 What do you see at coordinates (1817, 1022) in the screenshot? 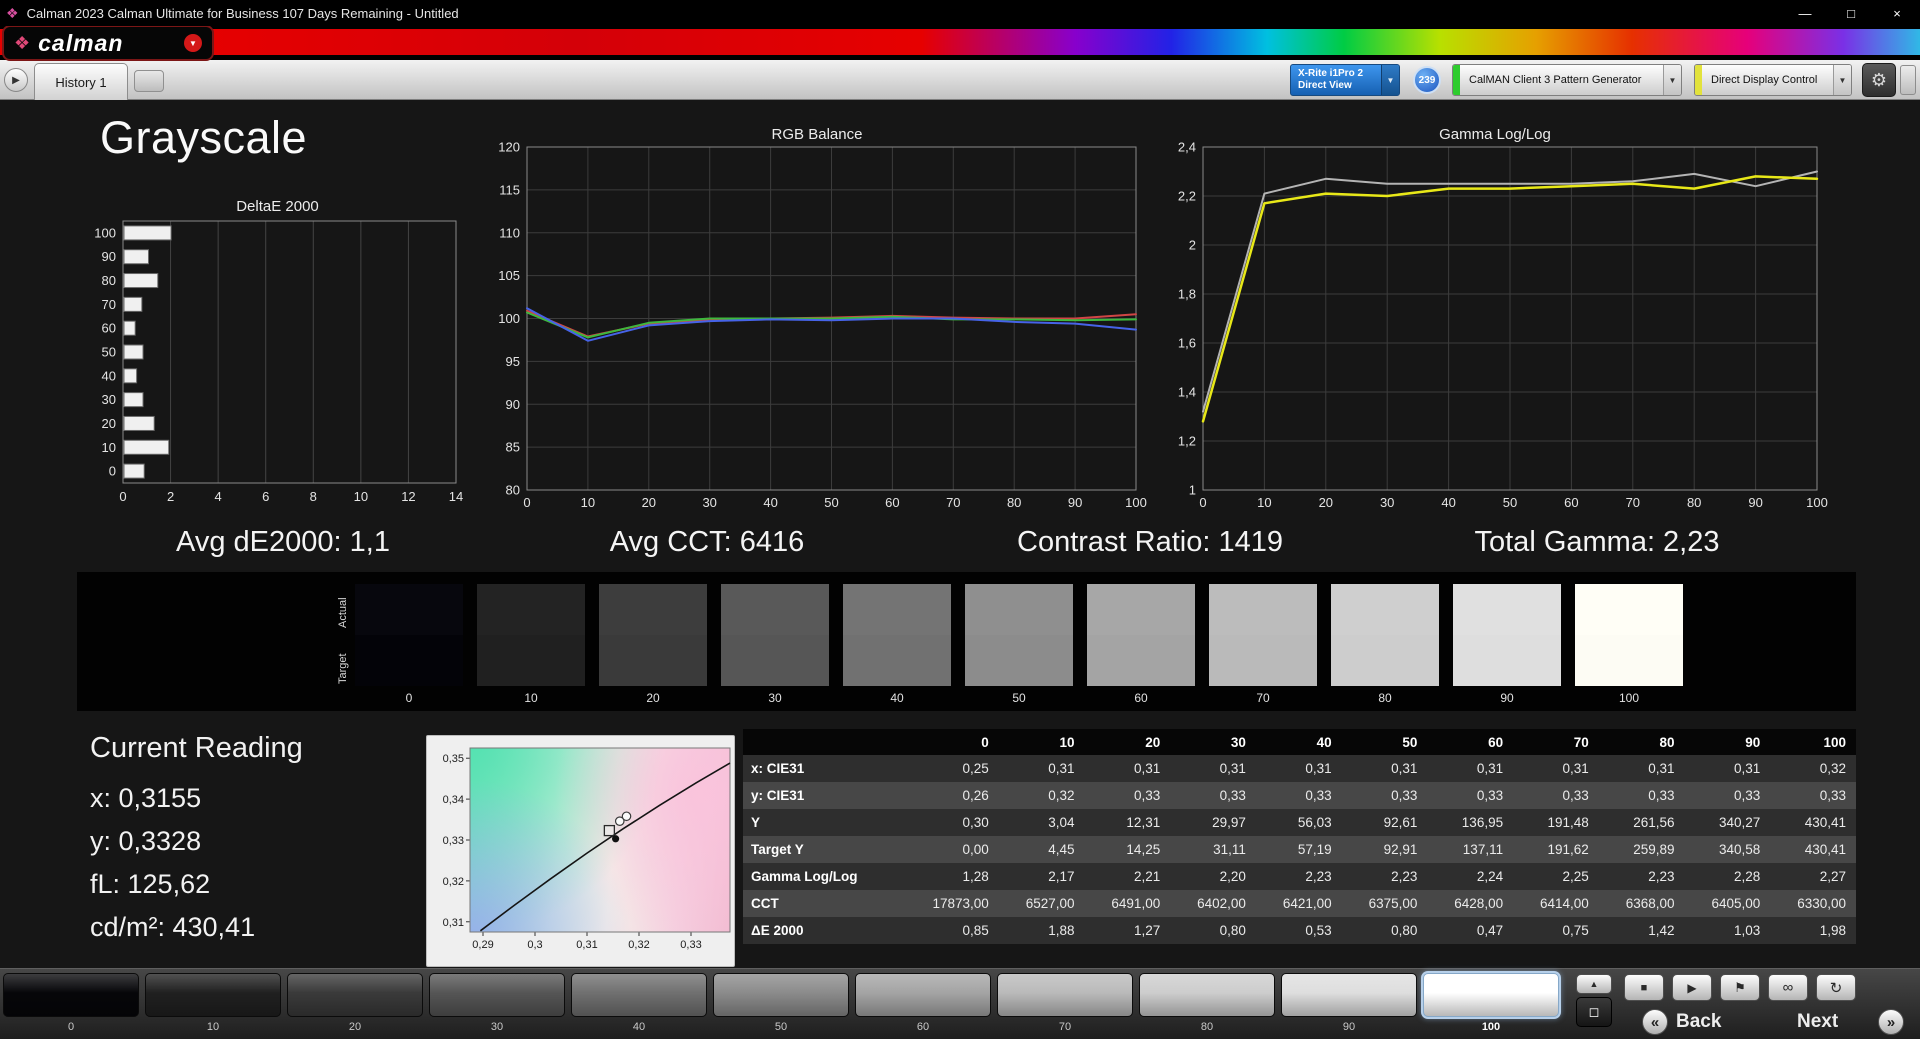
I see `next-button: Next` at bounding box center [1817, 1022].